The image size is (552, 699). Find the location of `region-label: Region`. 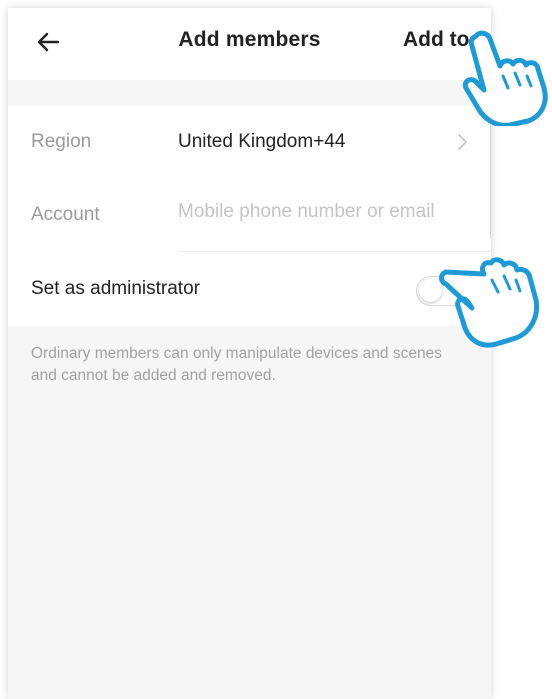

region-label: Region is located at coordinates (61, 141).